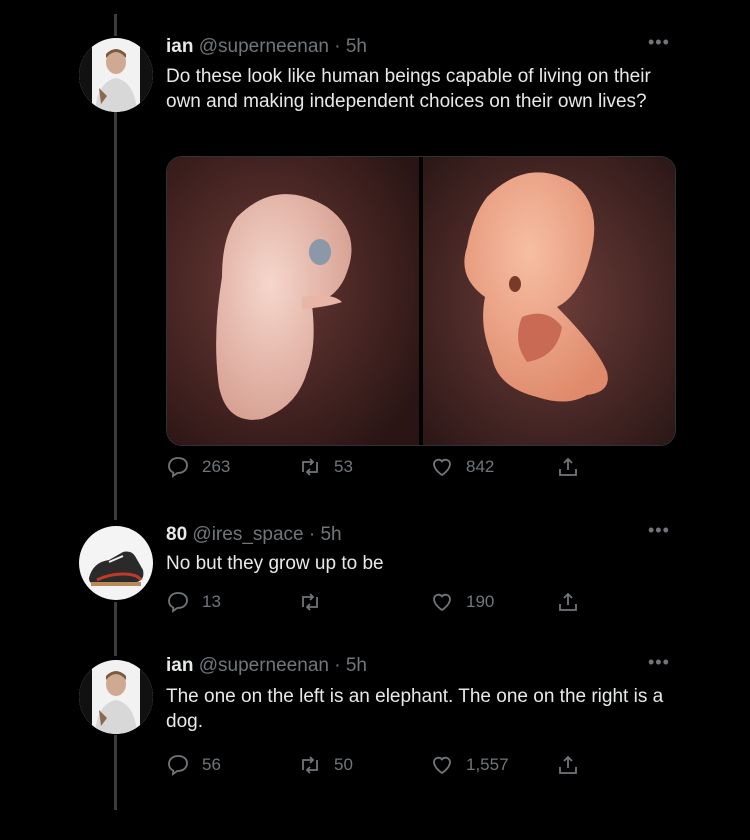  I want to click on user-handle: @ires_space, so click(247, 534).